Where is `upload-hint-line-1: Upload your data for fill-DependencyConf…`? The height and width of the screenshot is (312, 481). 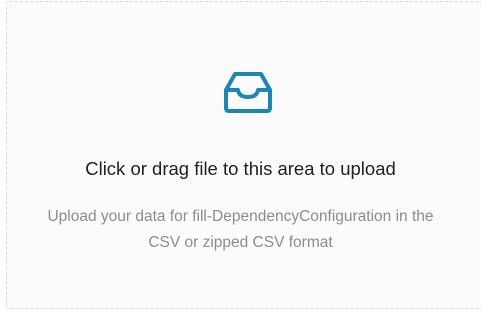
upload-hint-line-1: Upload your data for fill-DependencyConf… is located at coordinates (240, 216).